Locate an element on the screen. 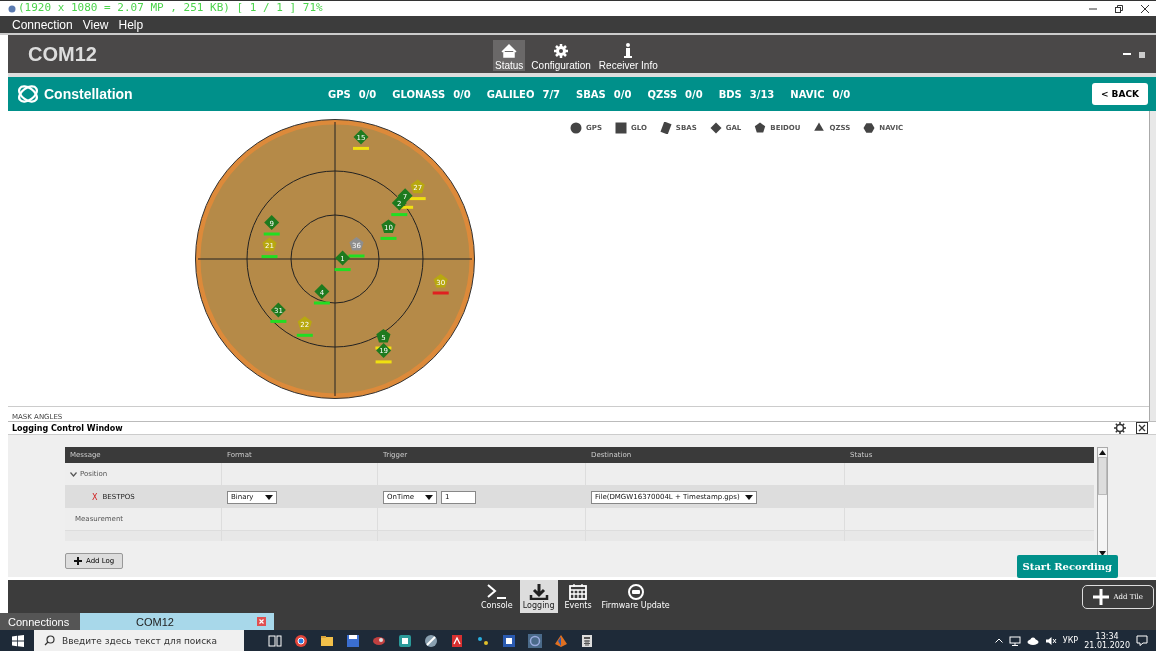  task-view-icon is located at coordinates (275, 640).